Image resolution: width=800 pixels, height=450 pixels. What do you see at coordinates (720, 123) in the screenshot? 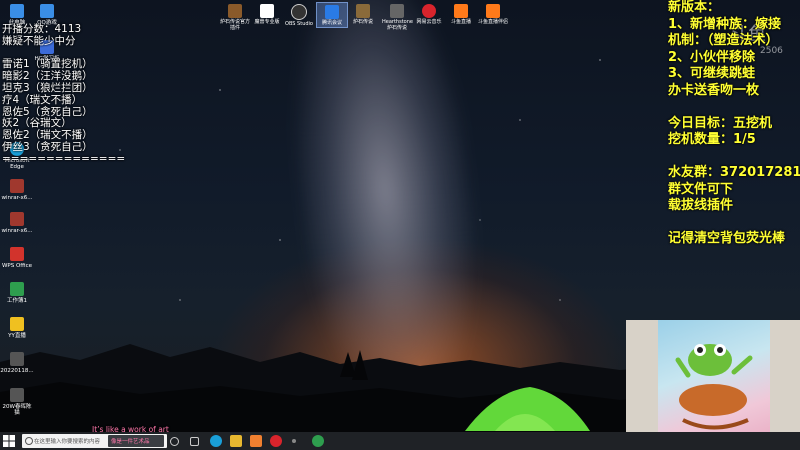
I see `overlay-right-line: 今日目标：五挖机` at bounding box center [720, 123].